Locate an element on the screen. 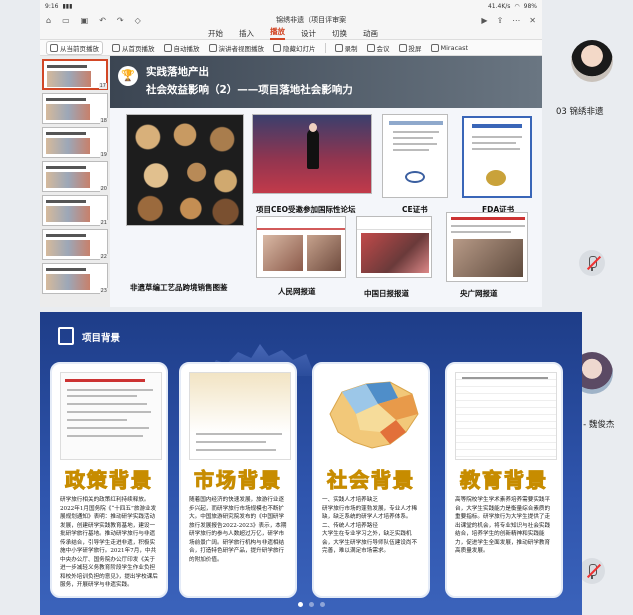 This screenshot has width=633, height=615. market-report-image is located at coordinates (240, 416).